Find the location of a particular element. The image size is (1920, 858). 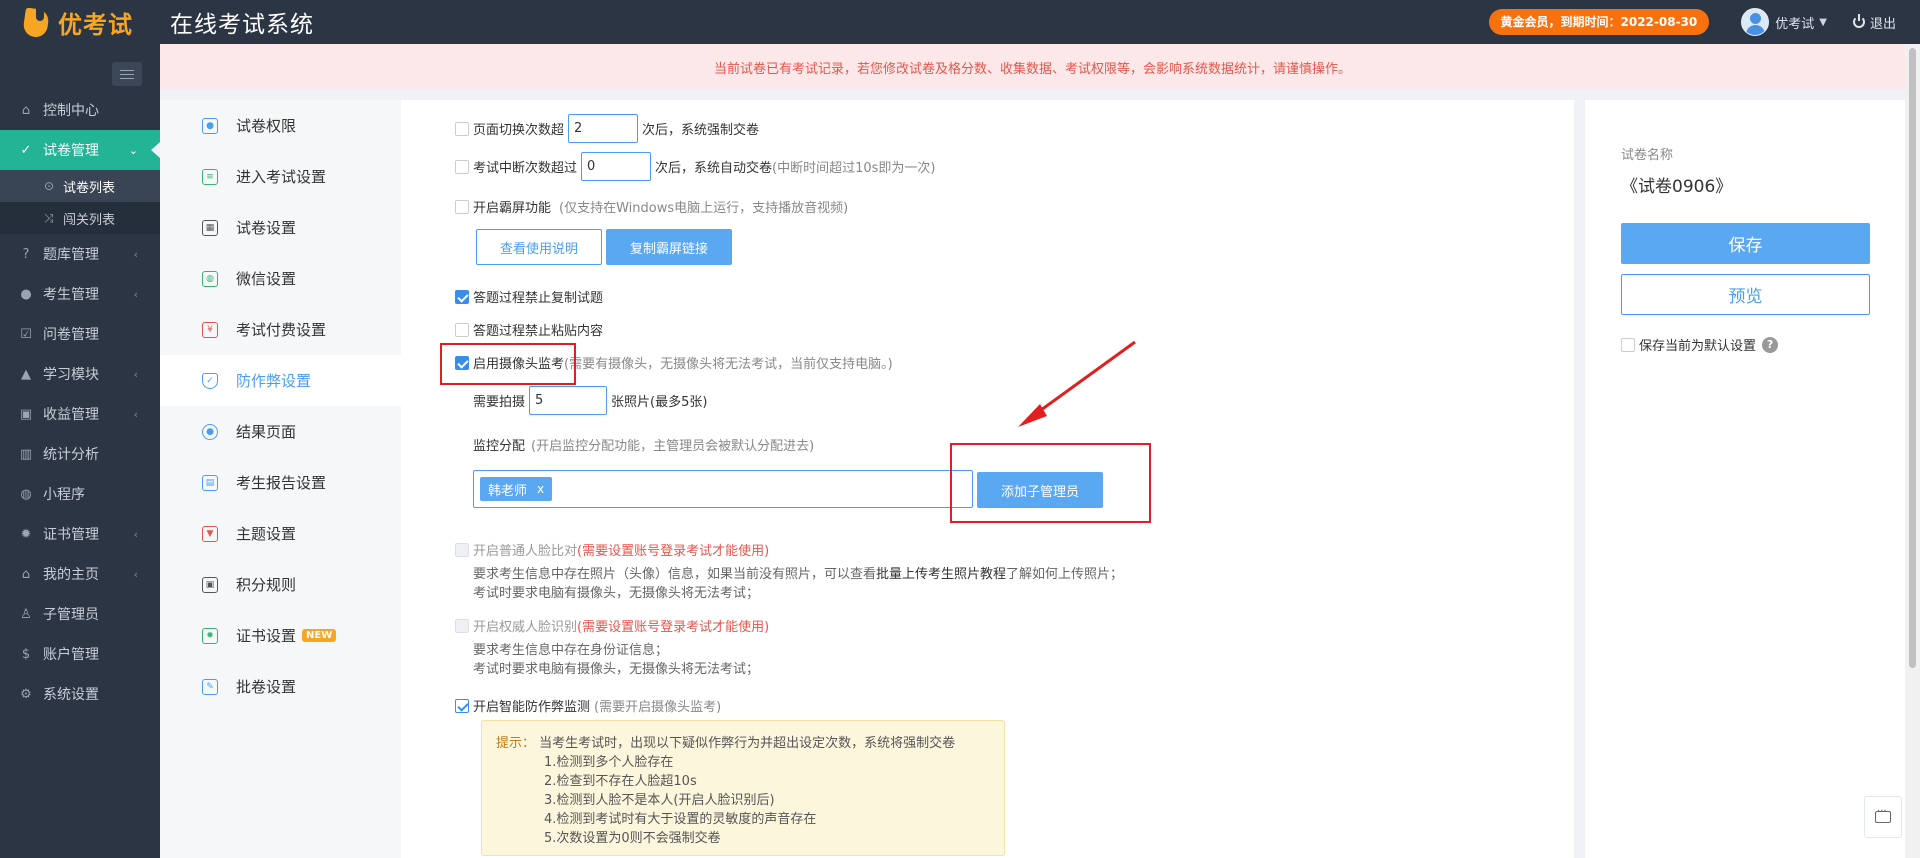

tab-points-rules: ▣ 积分规则 is located at coordinates (280, 584).